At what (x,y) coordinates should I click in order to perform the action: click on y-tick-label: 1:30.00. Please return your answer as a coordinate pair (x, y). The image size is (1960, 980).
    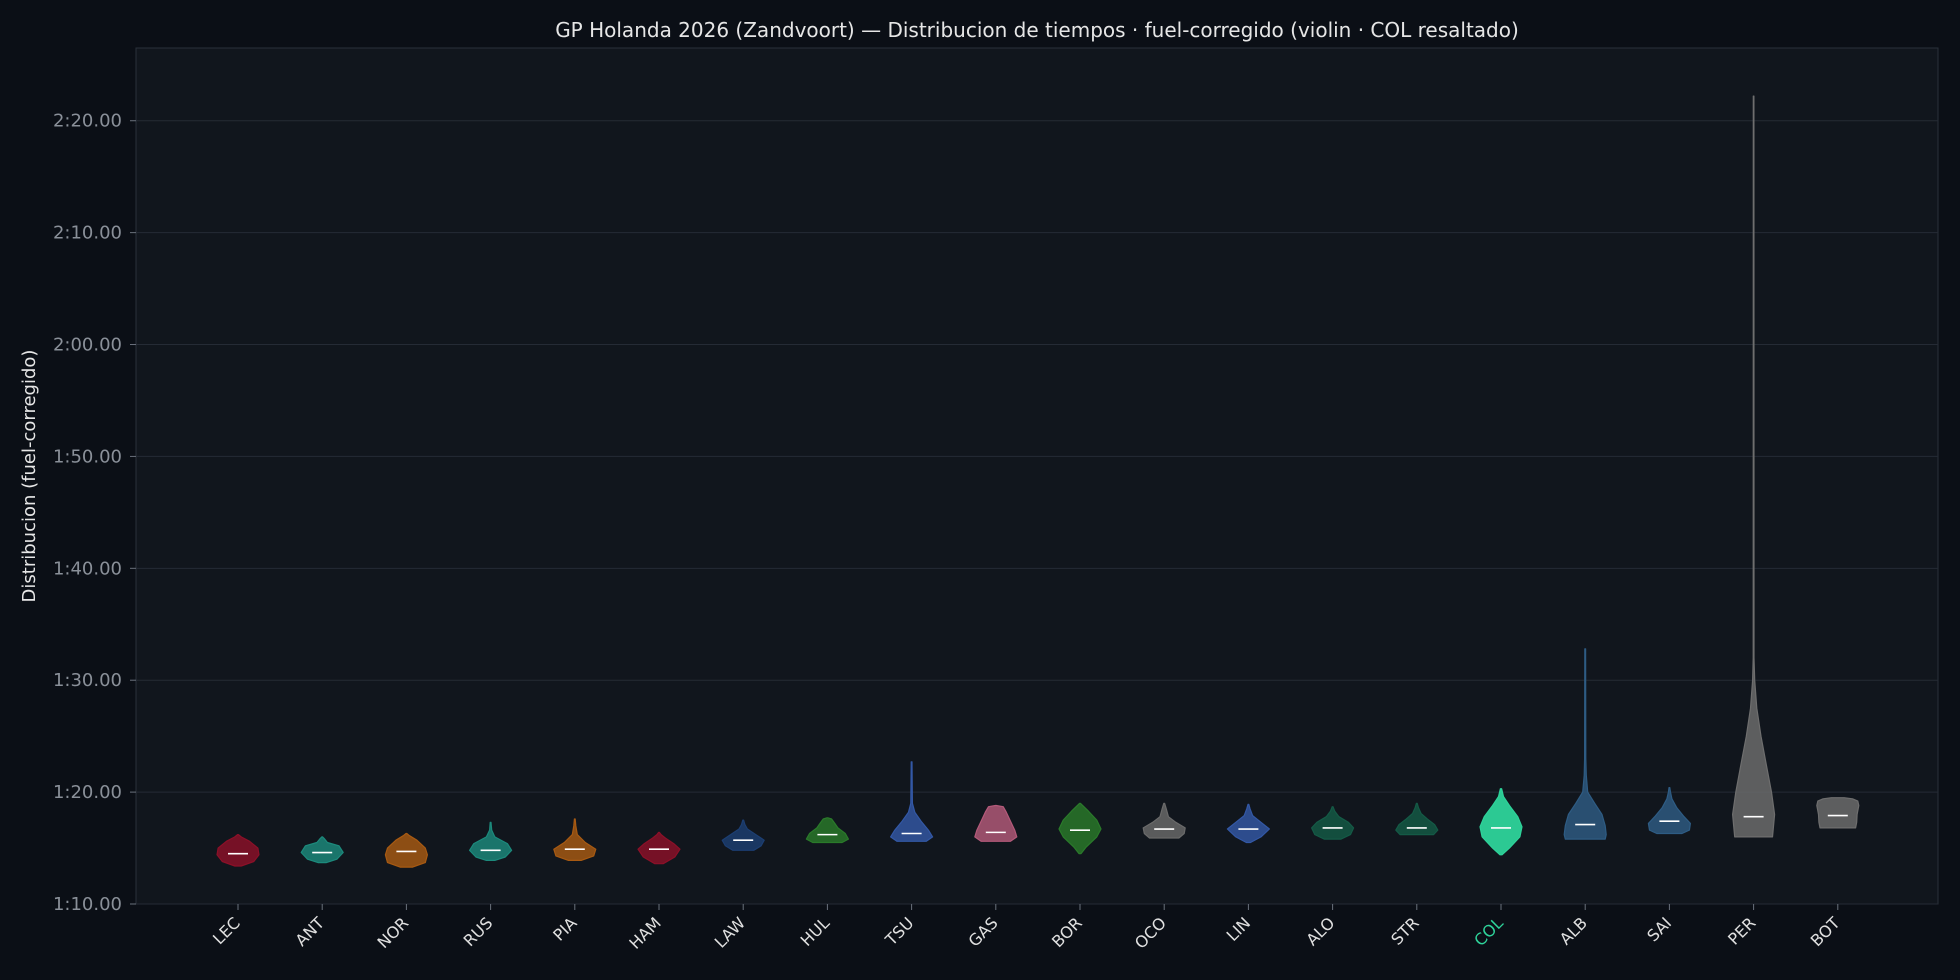
    Looking at the image, I should click on (87, 680).